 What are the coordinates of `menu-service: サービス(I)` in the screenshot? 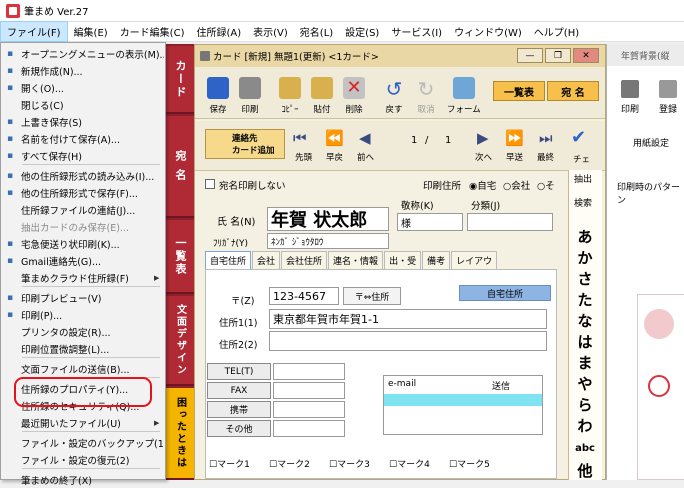 It's located at (416, 31).